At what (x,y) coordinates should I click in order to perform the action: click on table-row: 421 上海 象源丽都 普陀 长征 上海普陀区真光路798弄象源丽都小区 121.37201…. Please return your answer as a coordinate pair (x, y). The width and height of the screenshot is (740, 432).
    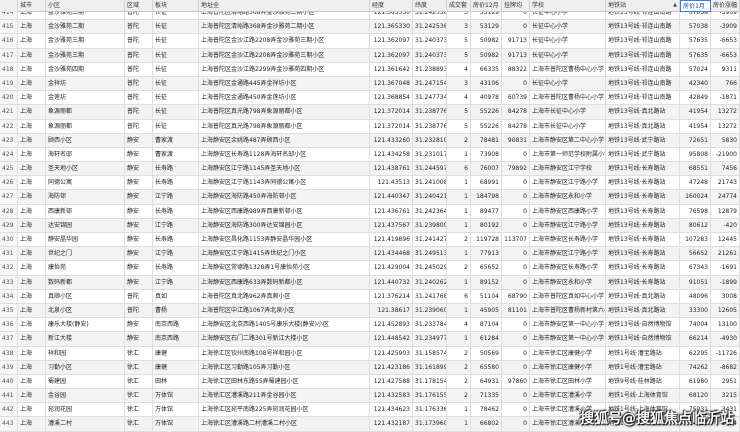
    Looking at the image, I should click on (370, 112).